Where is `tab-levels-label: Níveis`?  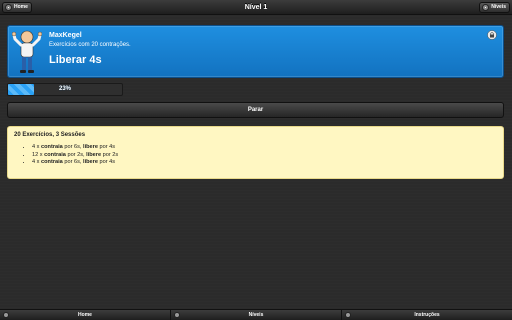
tab-levels-label: Níveis is located at coordinates (256, 315).